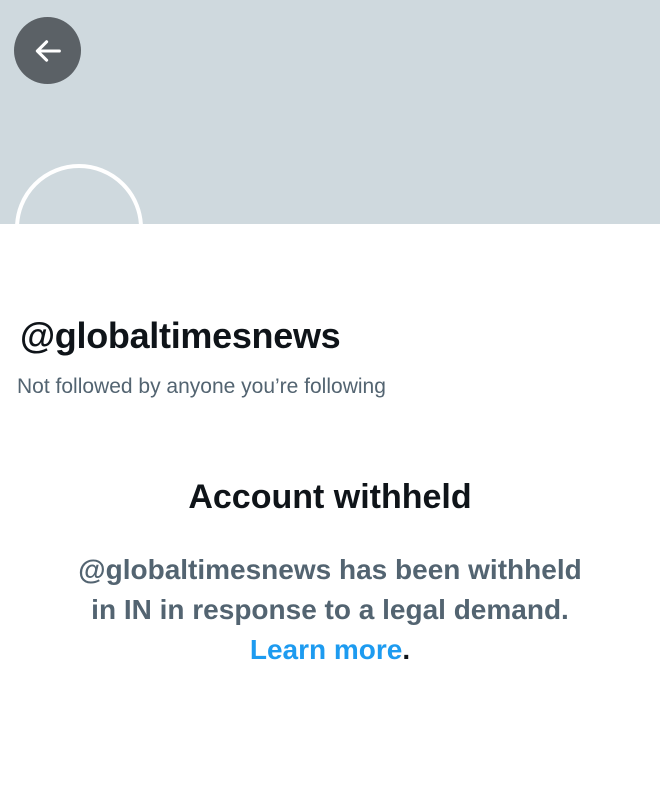  Describe the element at coordinates (330, 569) in the screenshot. I see `withheld-message-line1: @globaltimesnews has been withheld` at that location.